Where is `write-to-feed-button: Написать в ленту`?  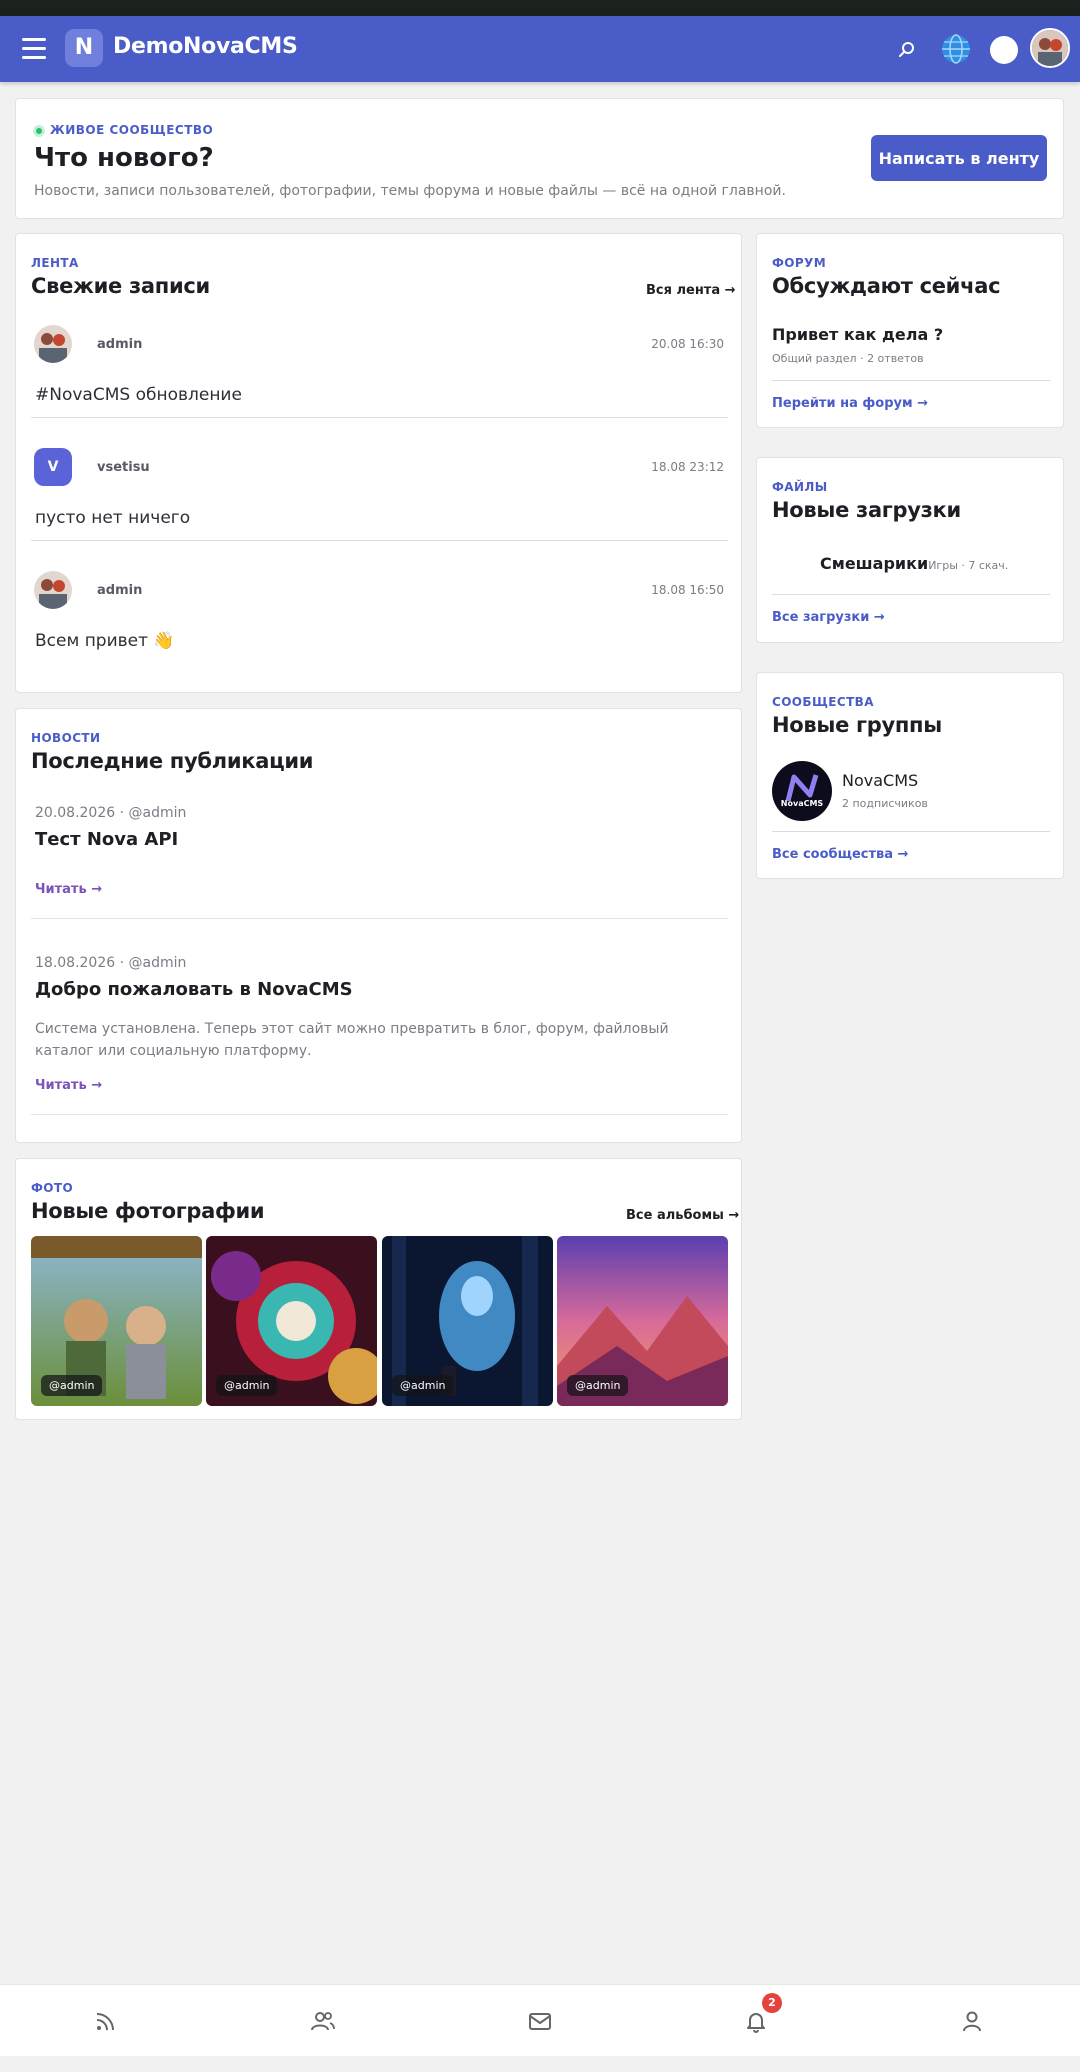 write-to-feed-button: Написать в ленту is located at coordinates (959, 158).